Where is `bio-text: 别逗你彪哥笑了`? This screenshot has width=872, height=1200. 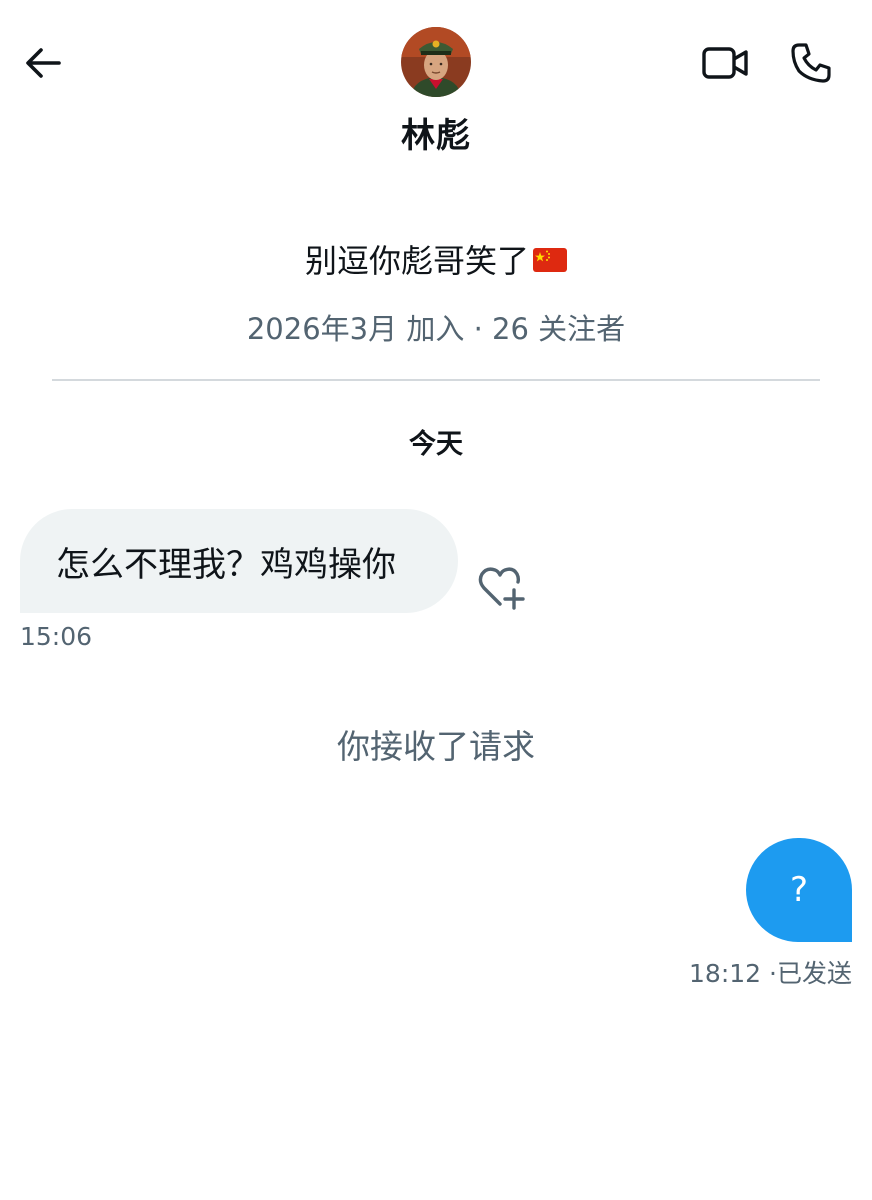
bio-text: 别逗你彪哥笑了 is located at coordinates (416, 261).